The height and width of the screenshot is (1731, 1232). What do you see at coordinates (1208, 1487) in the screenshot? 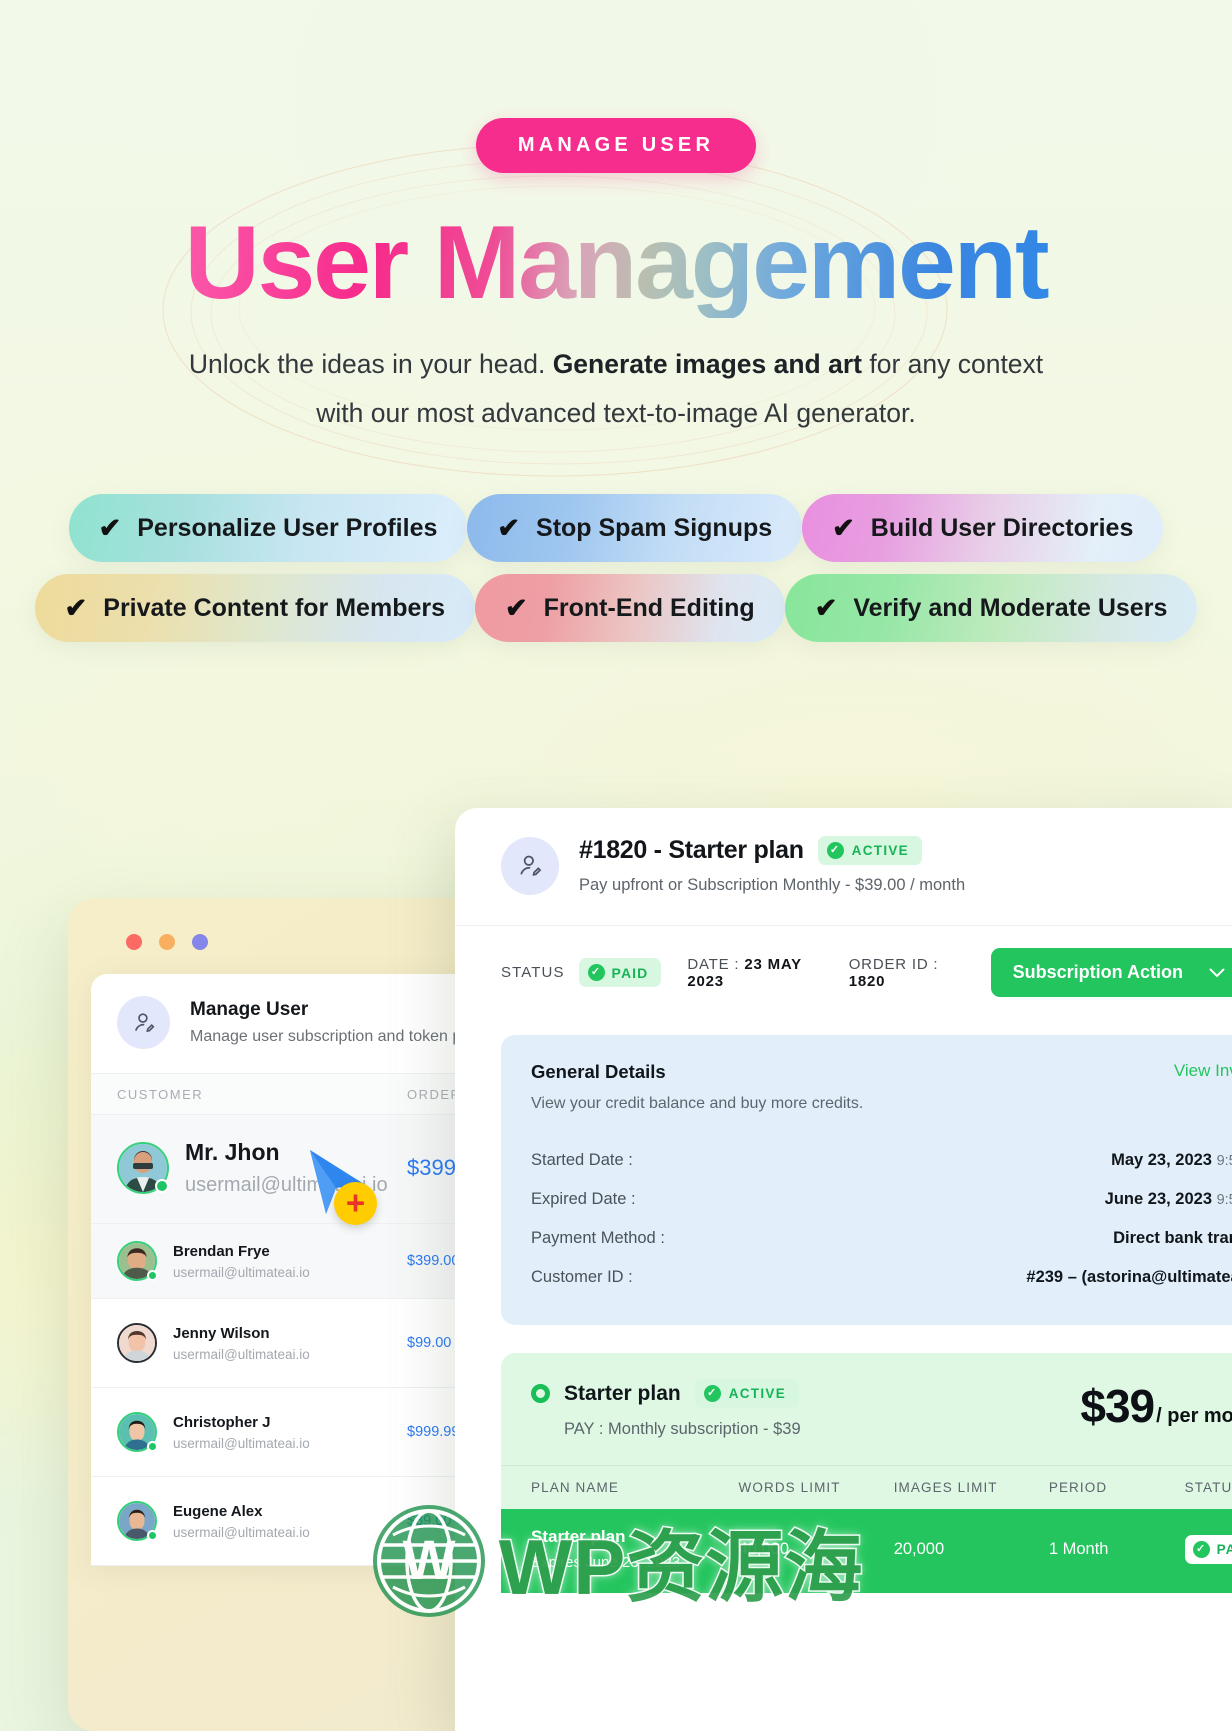
I see `plan-column-header-status: STATUS` at bounding box center [1208, 1487].